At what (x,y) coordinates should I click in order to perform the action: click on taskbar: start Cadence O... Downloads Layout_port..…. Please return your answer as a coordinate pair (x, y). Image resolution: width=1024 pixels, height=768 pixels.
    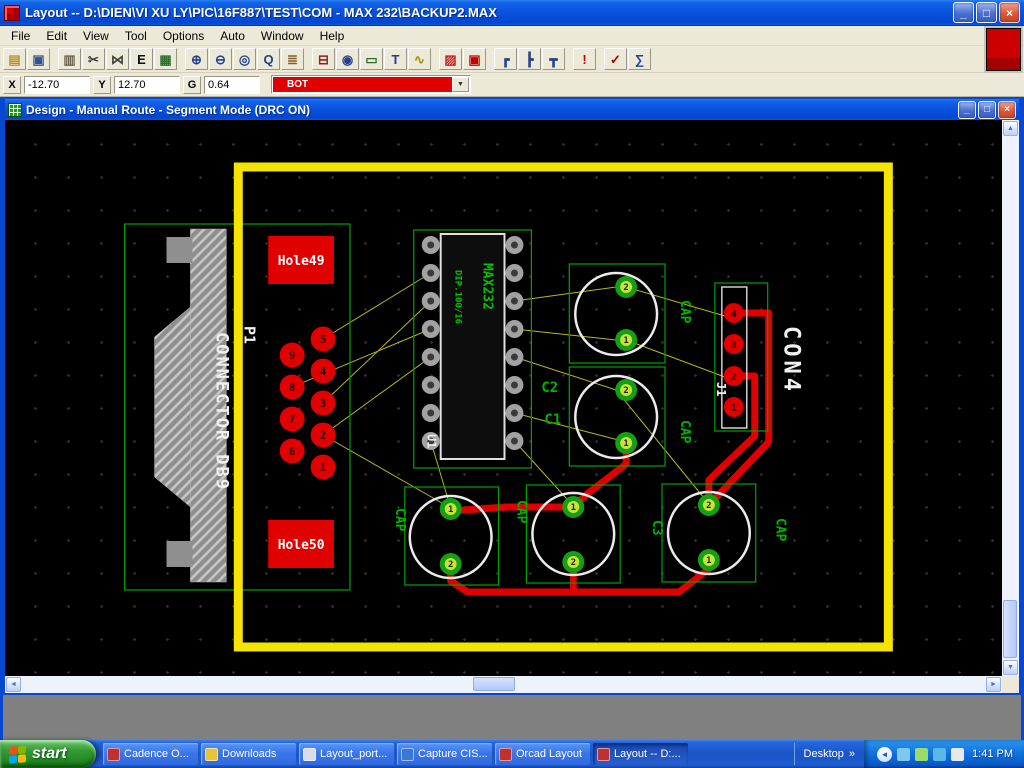
    Looking at the image, I should click on (512, 754).